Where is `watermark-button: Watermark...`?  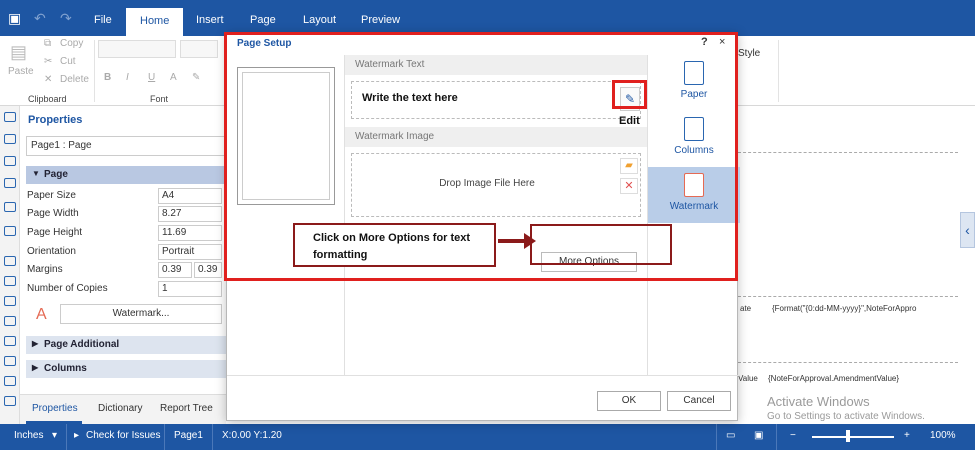 watermark-button: Watermark... is located at coordinates (141, 314).